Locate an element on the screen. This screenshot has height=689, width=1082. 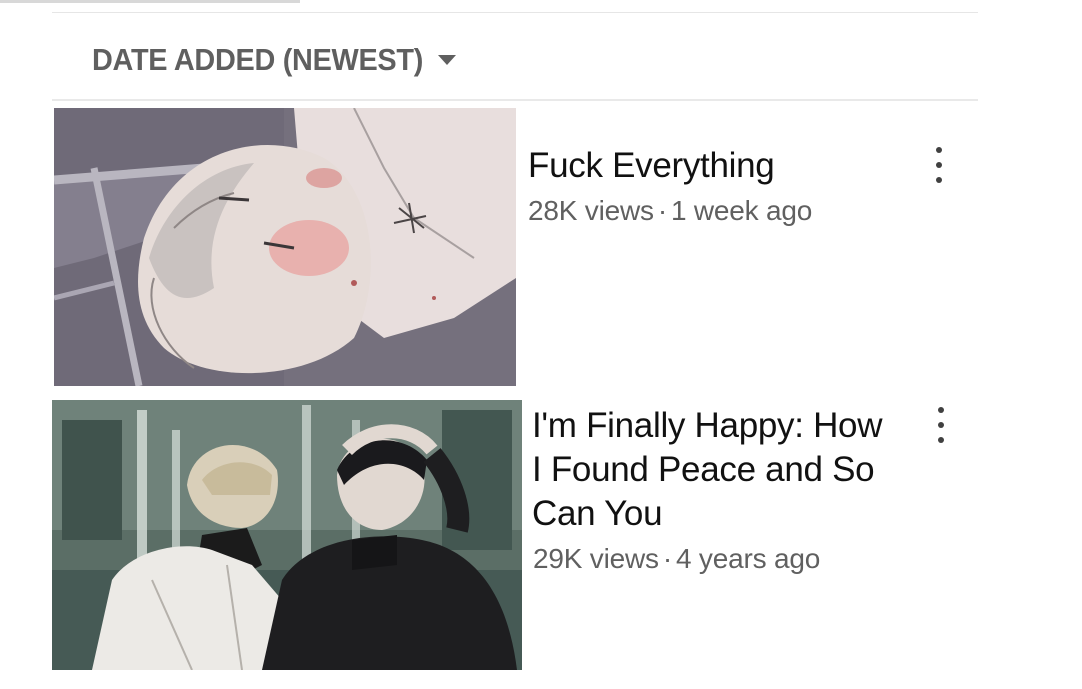
sort-divider is located at coordinates (515, 100).